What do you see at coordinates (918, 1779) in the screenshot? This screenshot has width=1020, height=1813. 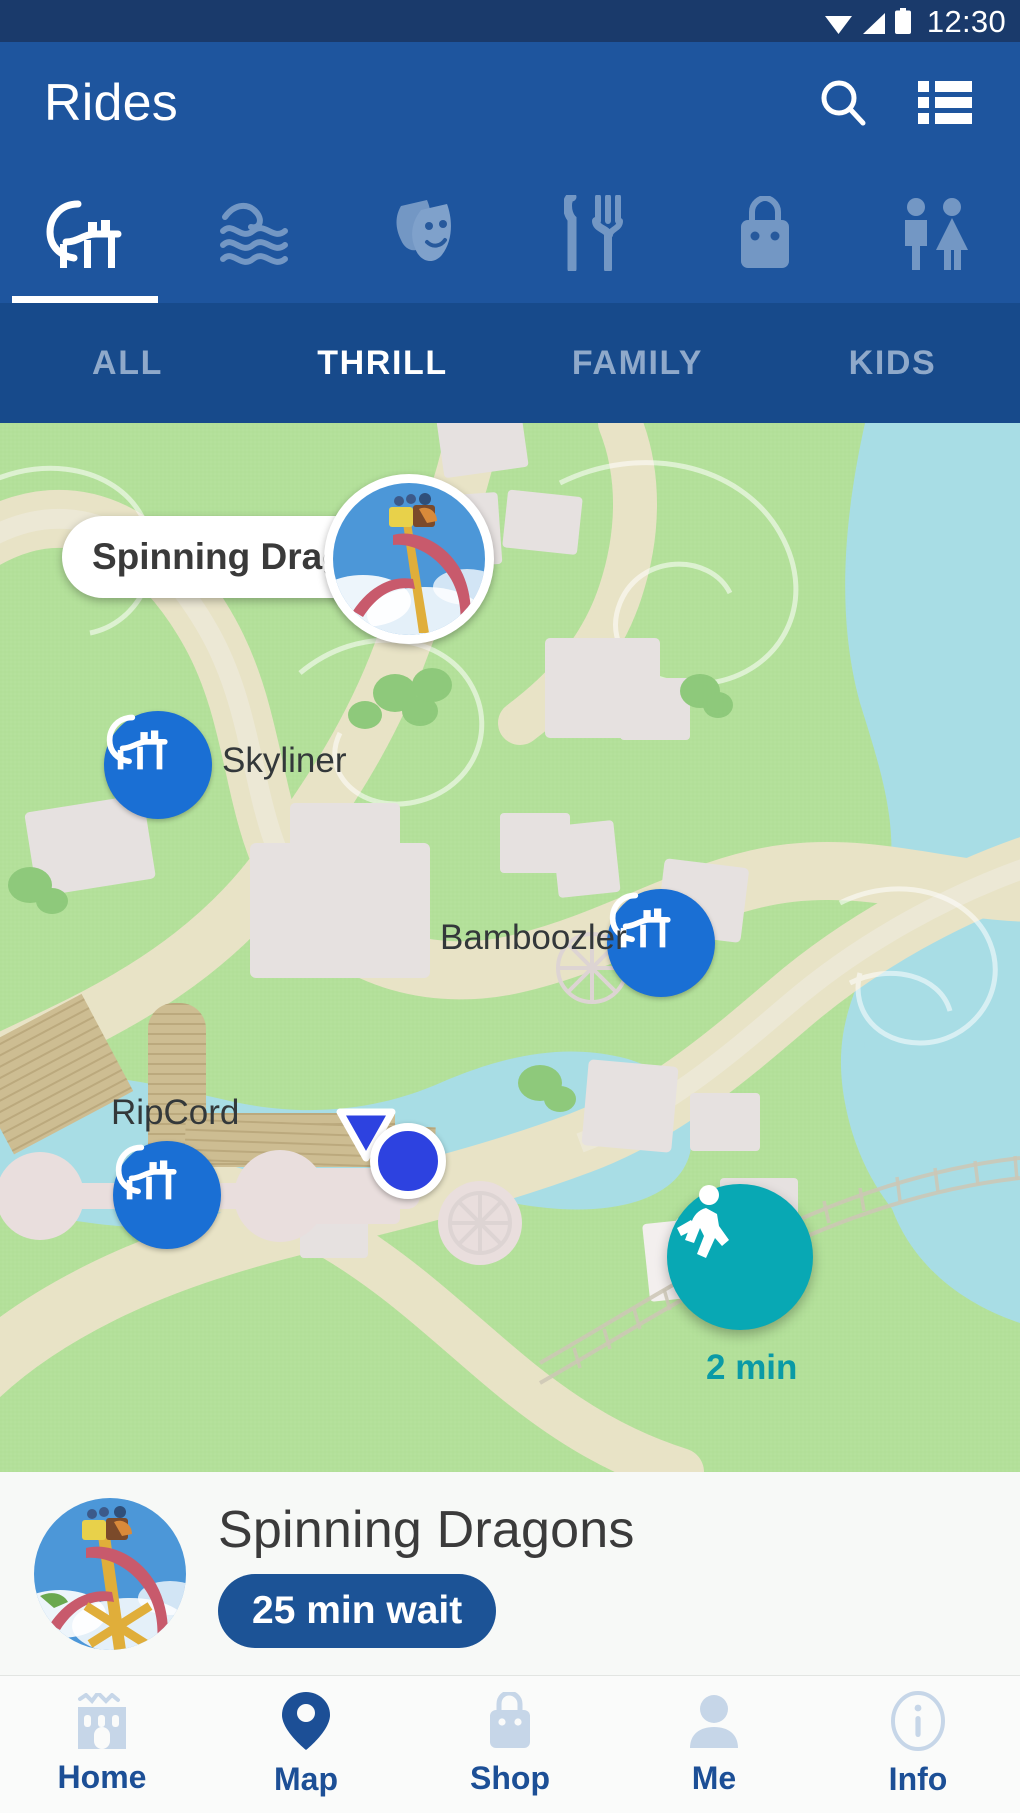 I see `nav-label-info: Info` at bounding box center [918, 1779].